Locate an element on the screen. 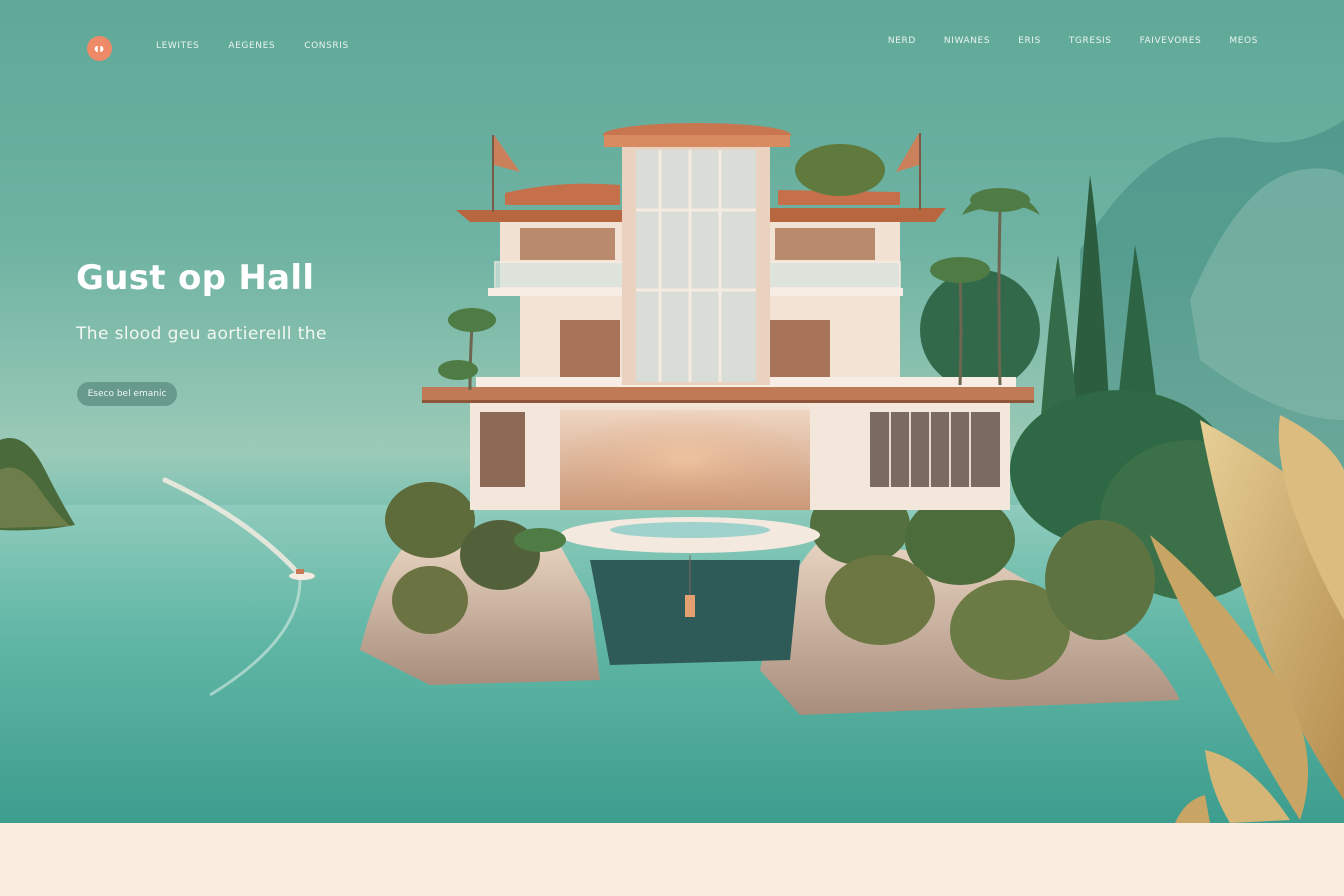 This screenshot has width=1344, height=896. nav-link-consris: CONSRIS is located at coordinates (326, 46).